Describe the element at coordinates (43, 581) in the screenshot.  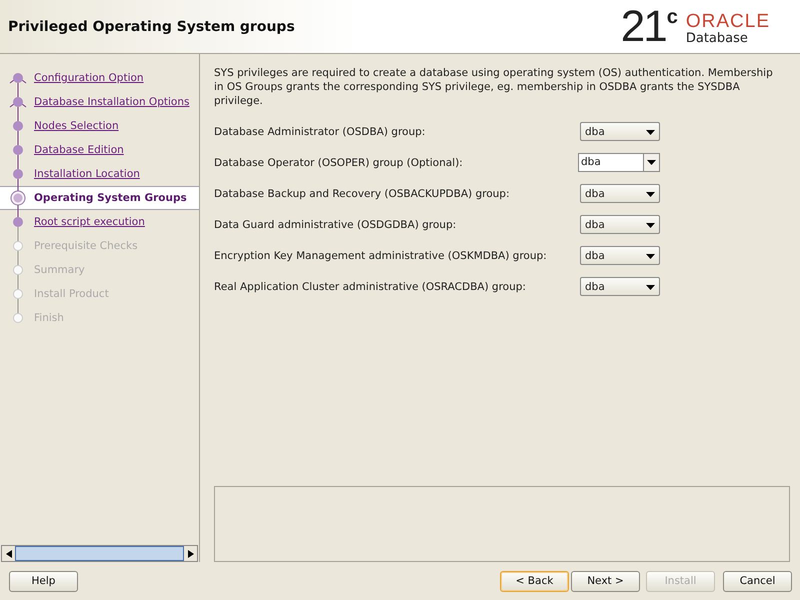
I see `wizard-button: Help` at that location.